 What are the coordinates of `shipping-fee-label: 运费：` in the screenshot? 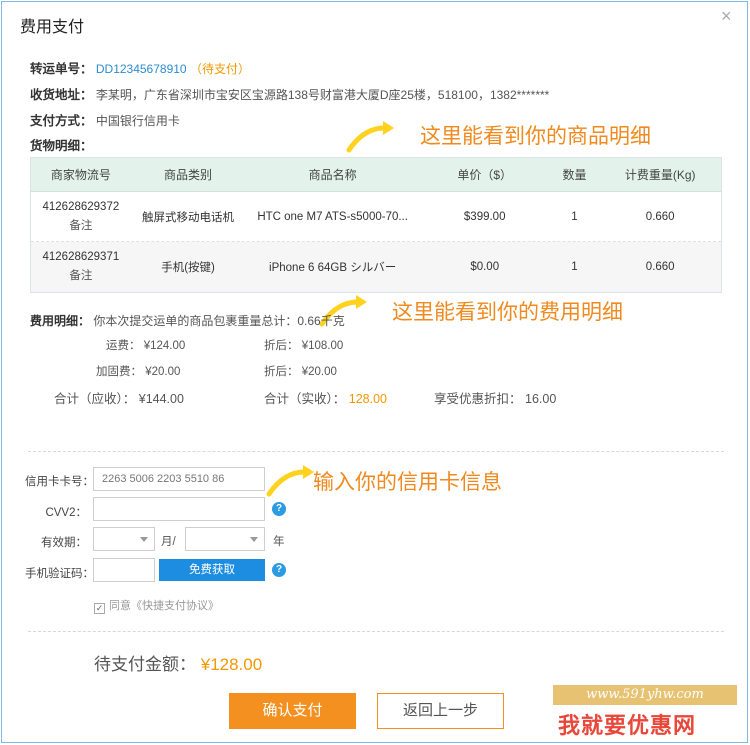 It's located at (123, 346).